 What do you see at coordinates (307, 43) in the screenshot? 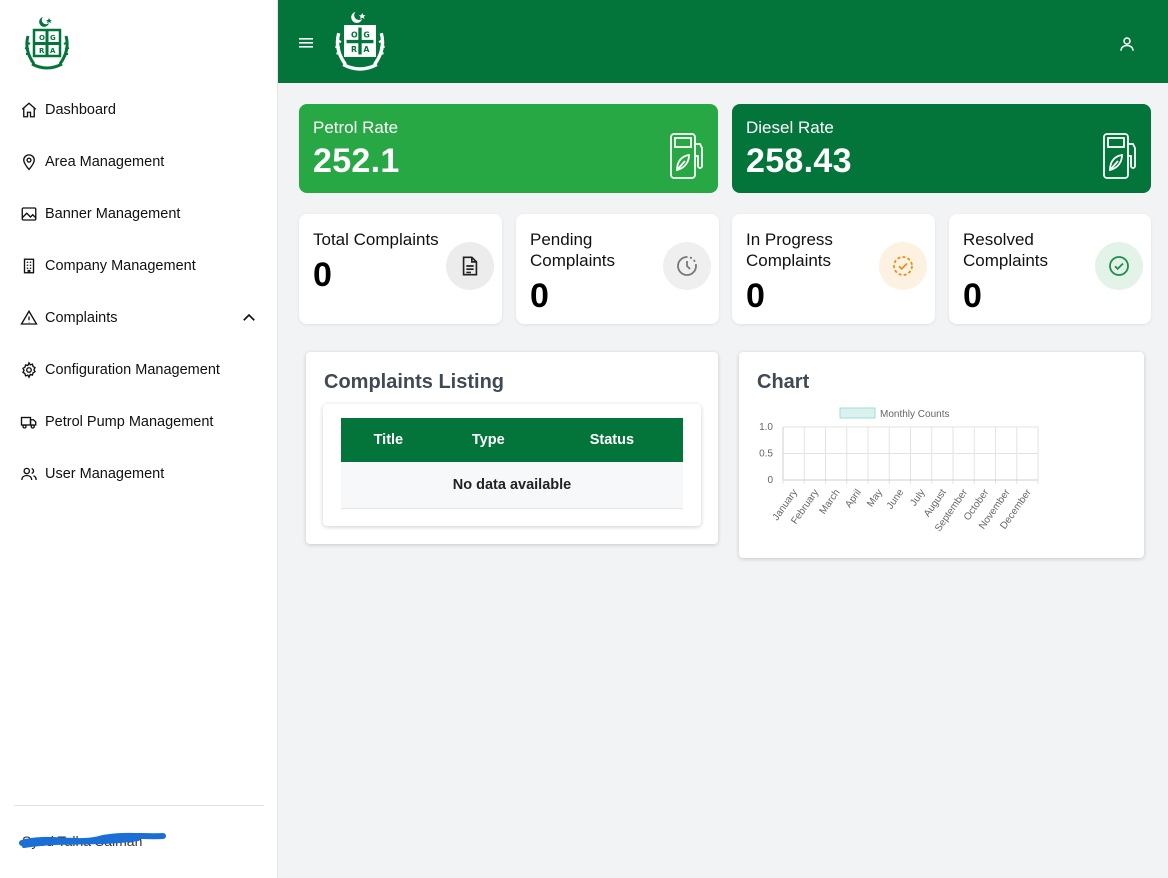
I see `hamburger-menu-icon` at bounding box center [307, 43].